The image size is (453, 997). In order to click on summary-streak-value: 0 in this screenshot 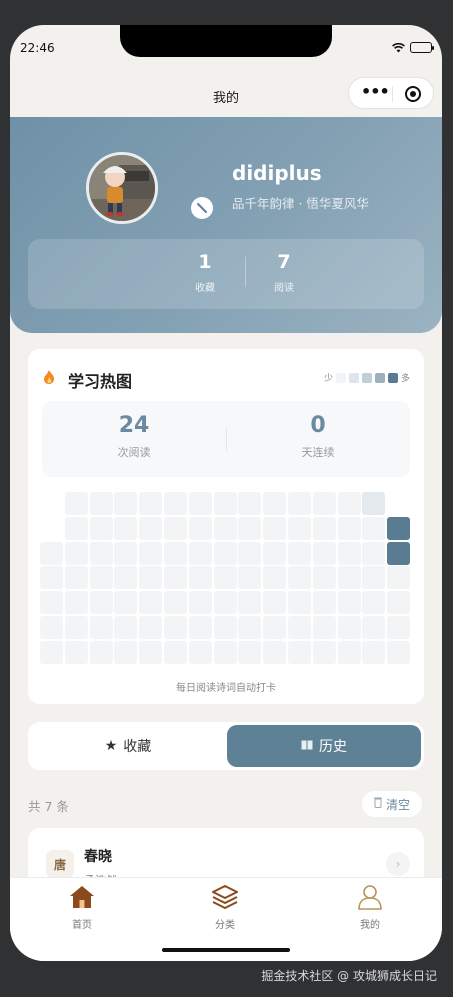, I will do `click(318, 425)`.